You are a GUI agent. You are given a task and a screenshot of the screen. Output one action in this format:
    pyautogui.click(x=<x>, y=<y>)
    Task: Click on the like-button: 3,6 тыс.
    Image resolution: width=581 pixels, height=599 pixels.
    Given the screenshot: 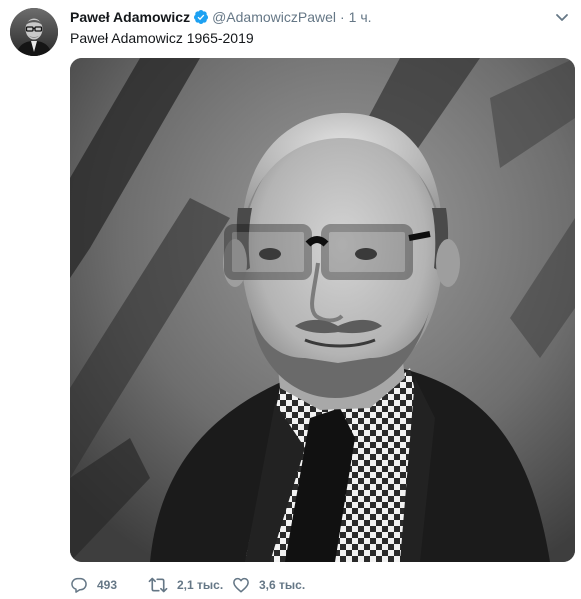 What is the action you would take?
    pyautogui.click(x=282, y=585)
    